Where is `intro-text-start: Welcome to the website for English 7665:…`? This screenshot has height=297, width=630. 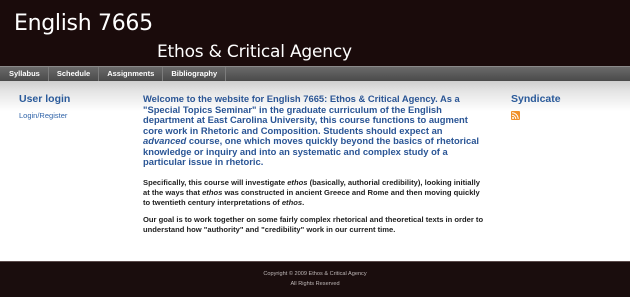
intro-text-start: Welcome to the website for English 7665:… is located at coordinates (305, 114).